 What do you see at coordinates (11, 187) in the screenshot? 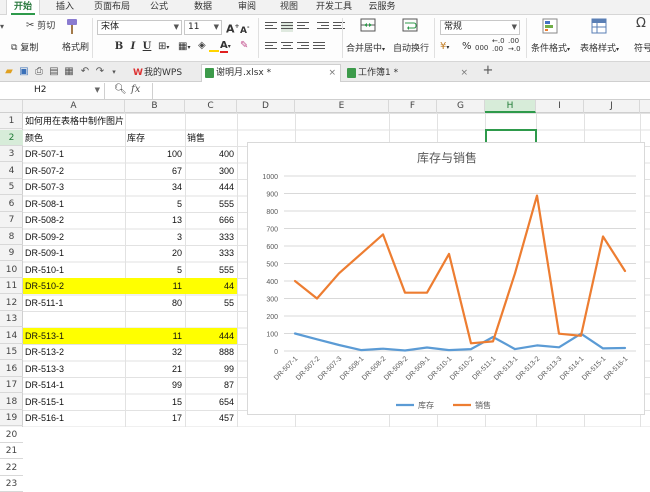
I see `row-header-5: 5` at bounding box center [11, 187].